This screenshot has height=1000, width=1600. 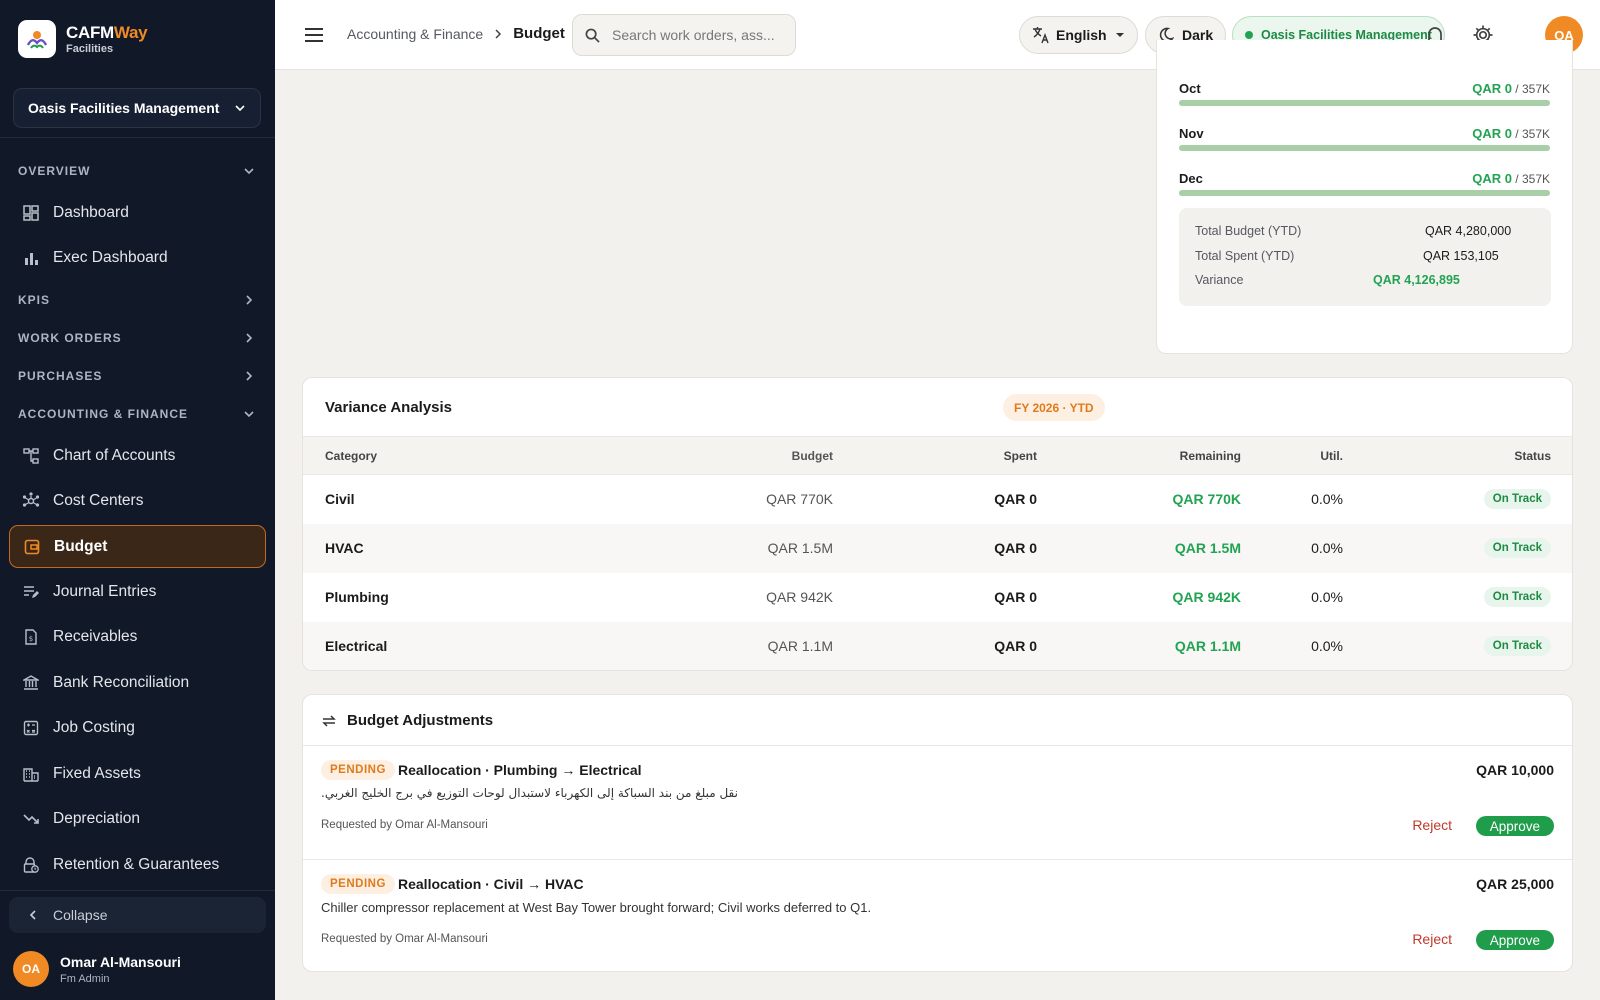 What do you see at coordinates (935, 455) in the screenshot?
I see `column-header: Spent` at bounding box center [935, 455].